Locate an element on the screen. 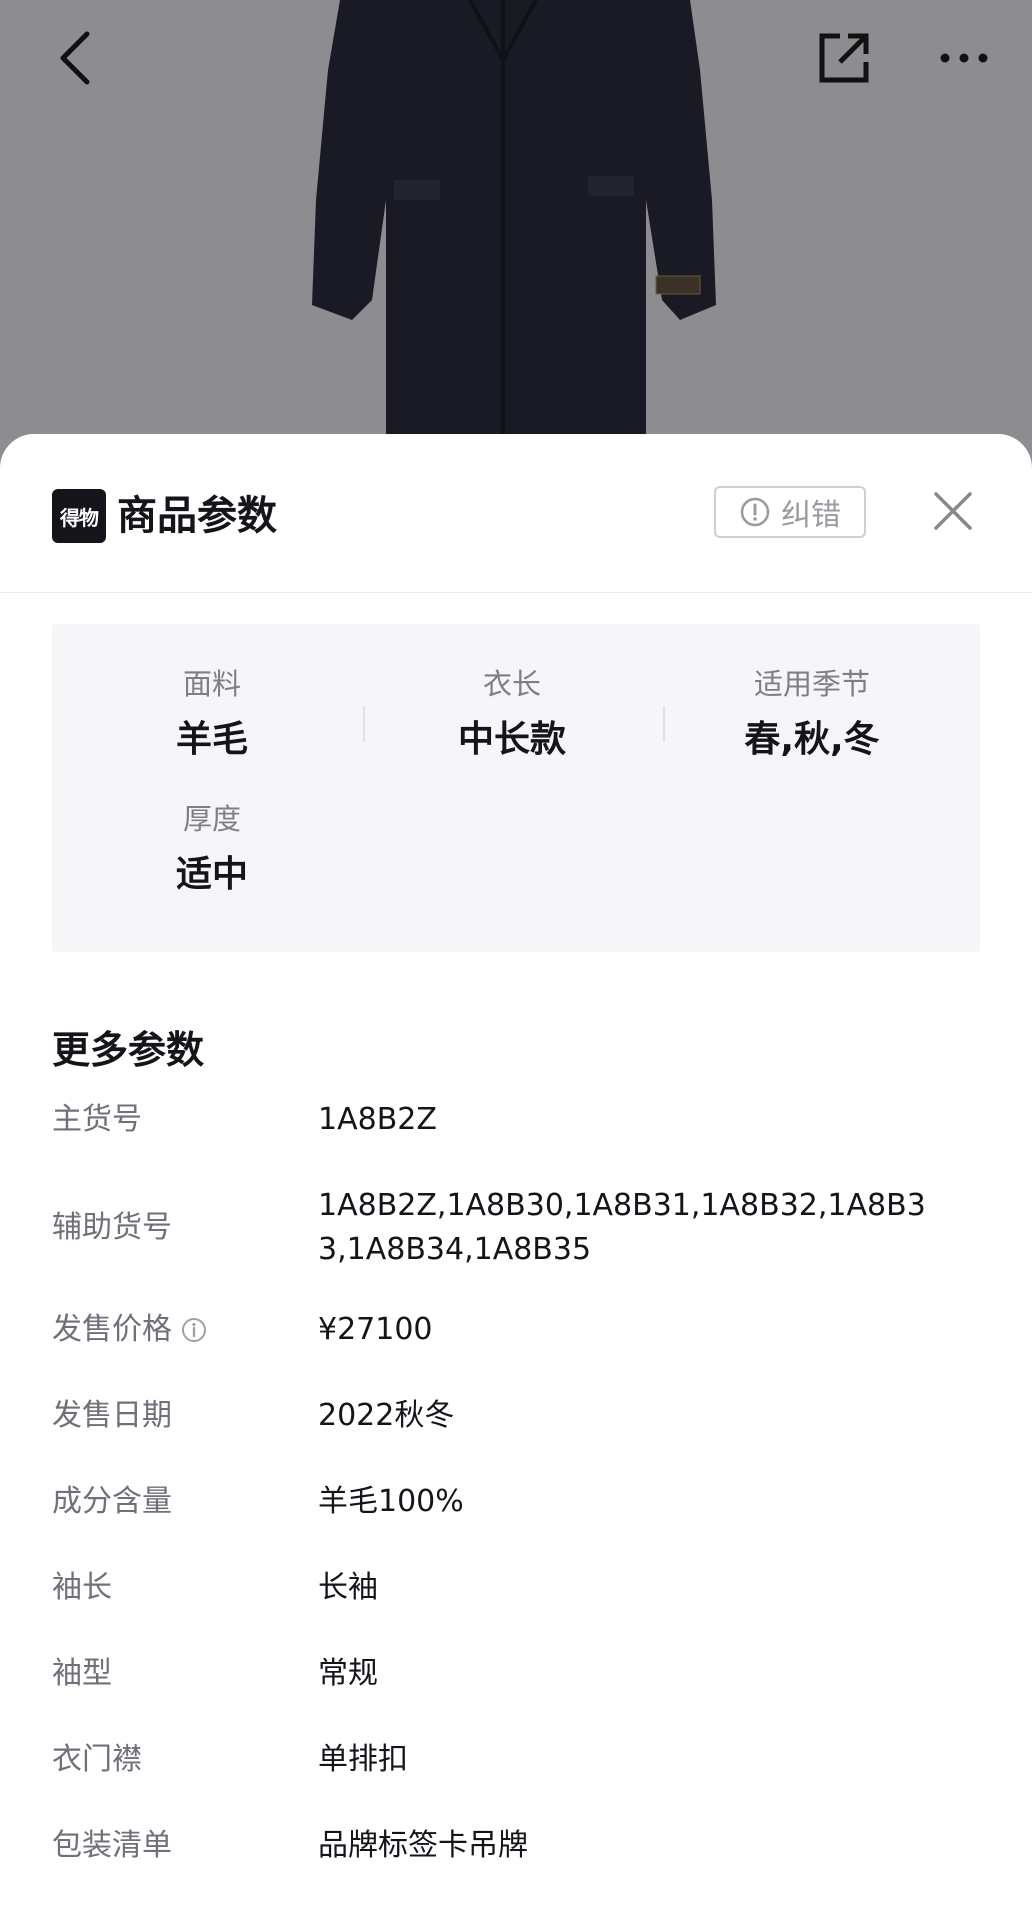 The width and height of the screenshot is (1032, 1920). param-label: 袖型 is located at coordinates (82, 1673).